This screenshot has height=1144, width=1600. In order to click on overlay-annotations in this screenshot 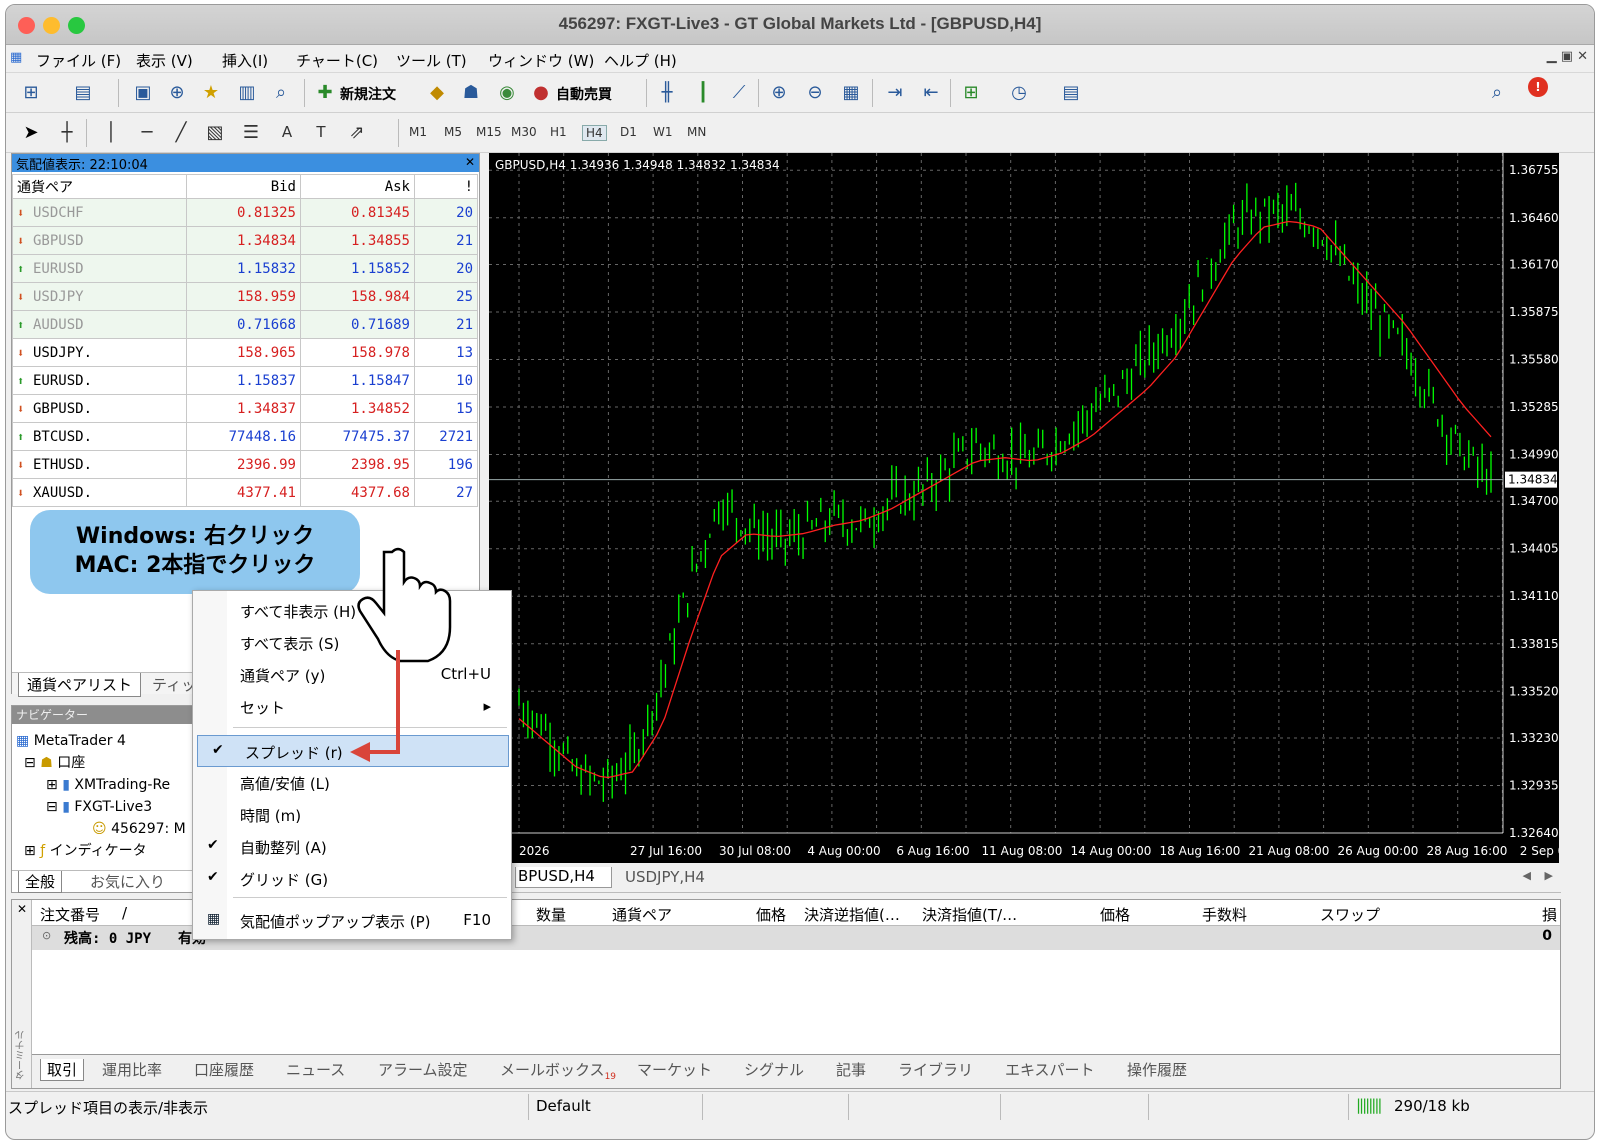, I will do `click(401, 654)`.